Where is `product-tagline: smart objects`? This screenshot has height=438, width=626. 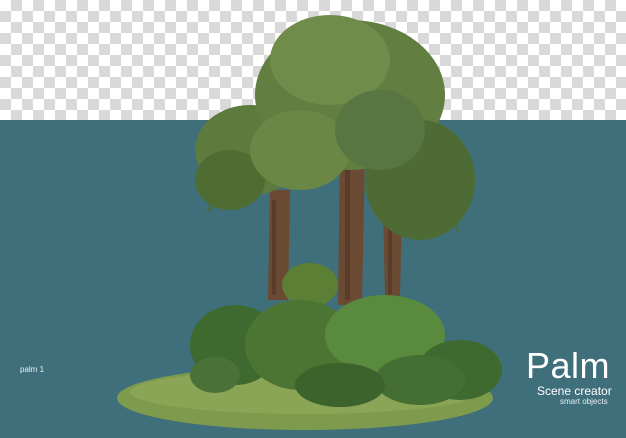 product-tagline: smart objects is located at coordinates (584, 401).